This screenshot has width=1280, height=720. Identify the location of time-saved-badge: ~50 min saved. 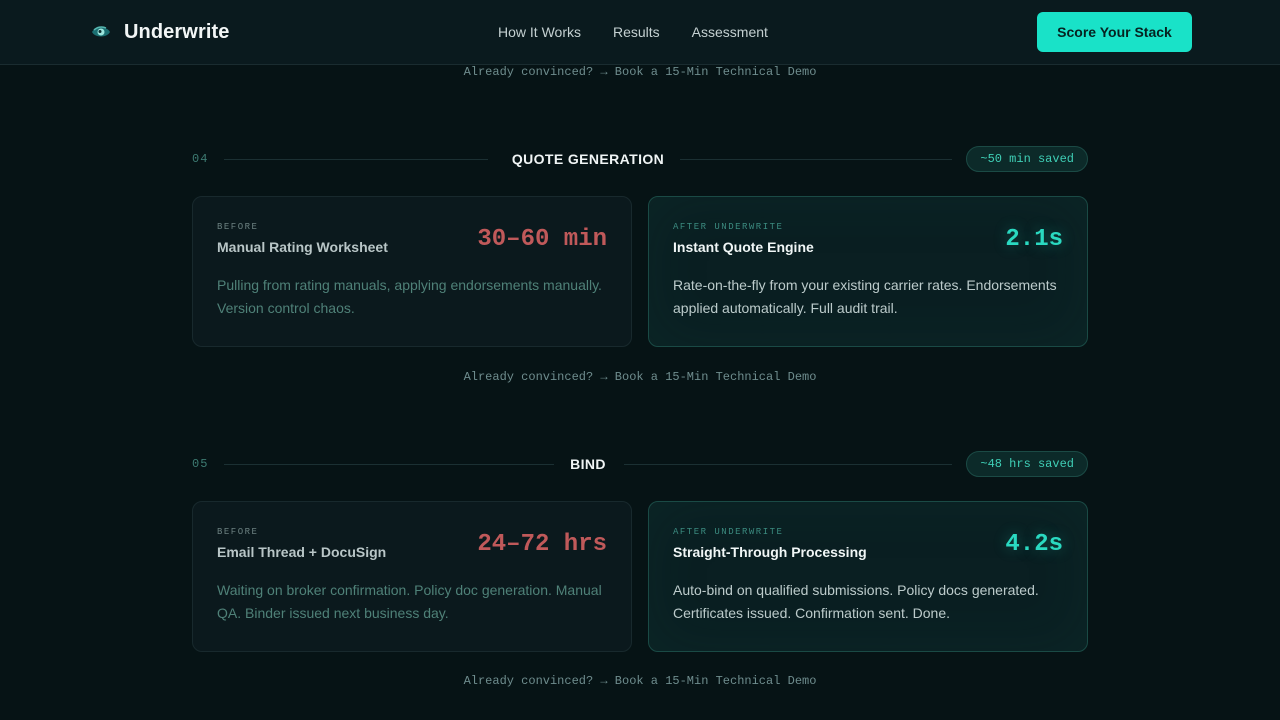
(1027, 159).